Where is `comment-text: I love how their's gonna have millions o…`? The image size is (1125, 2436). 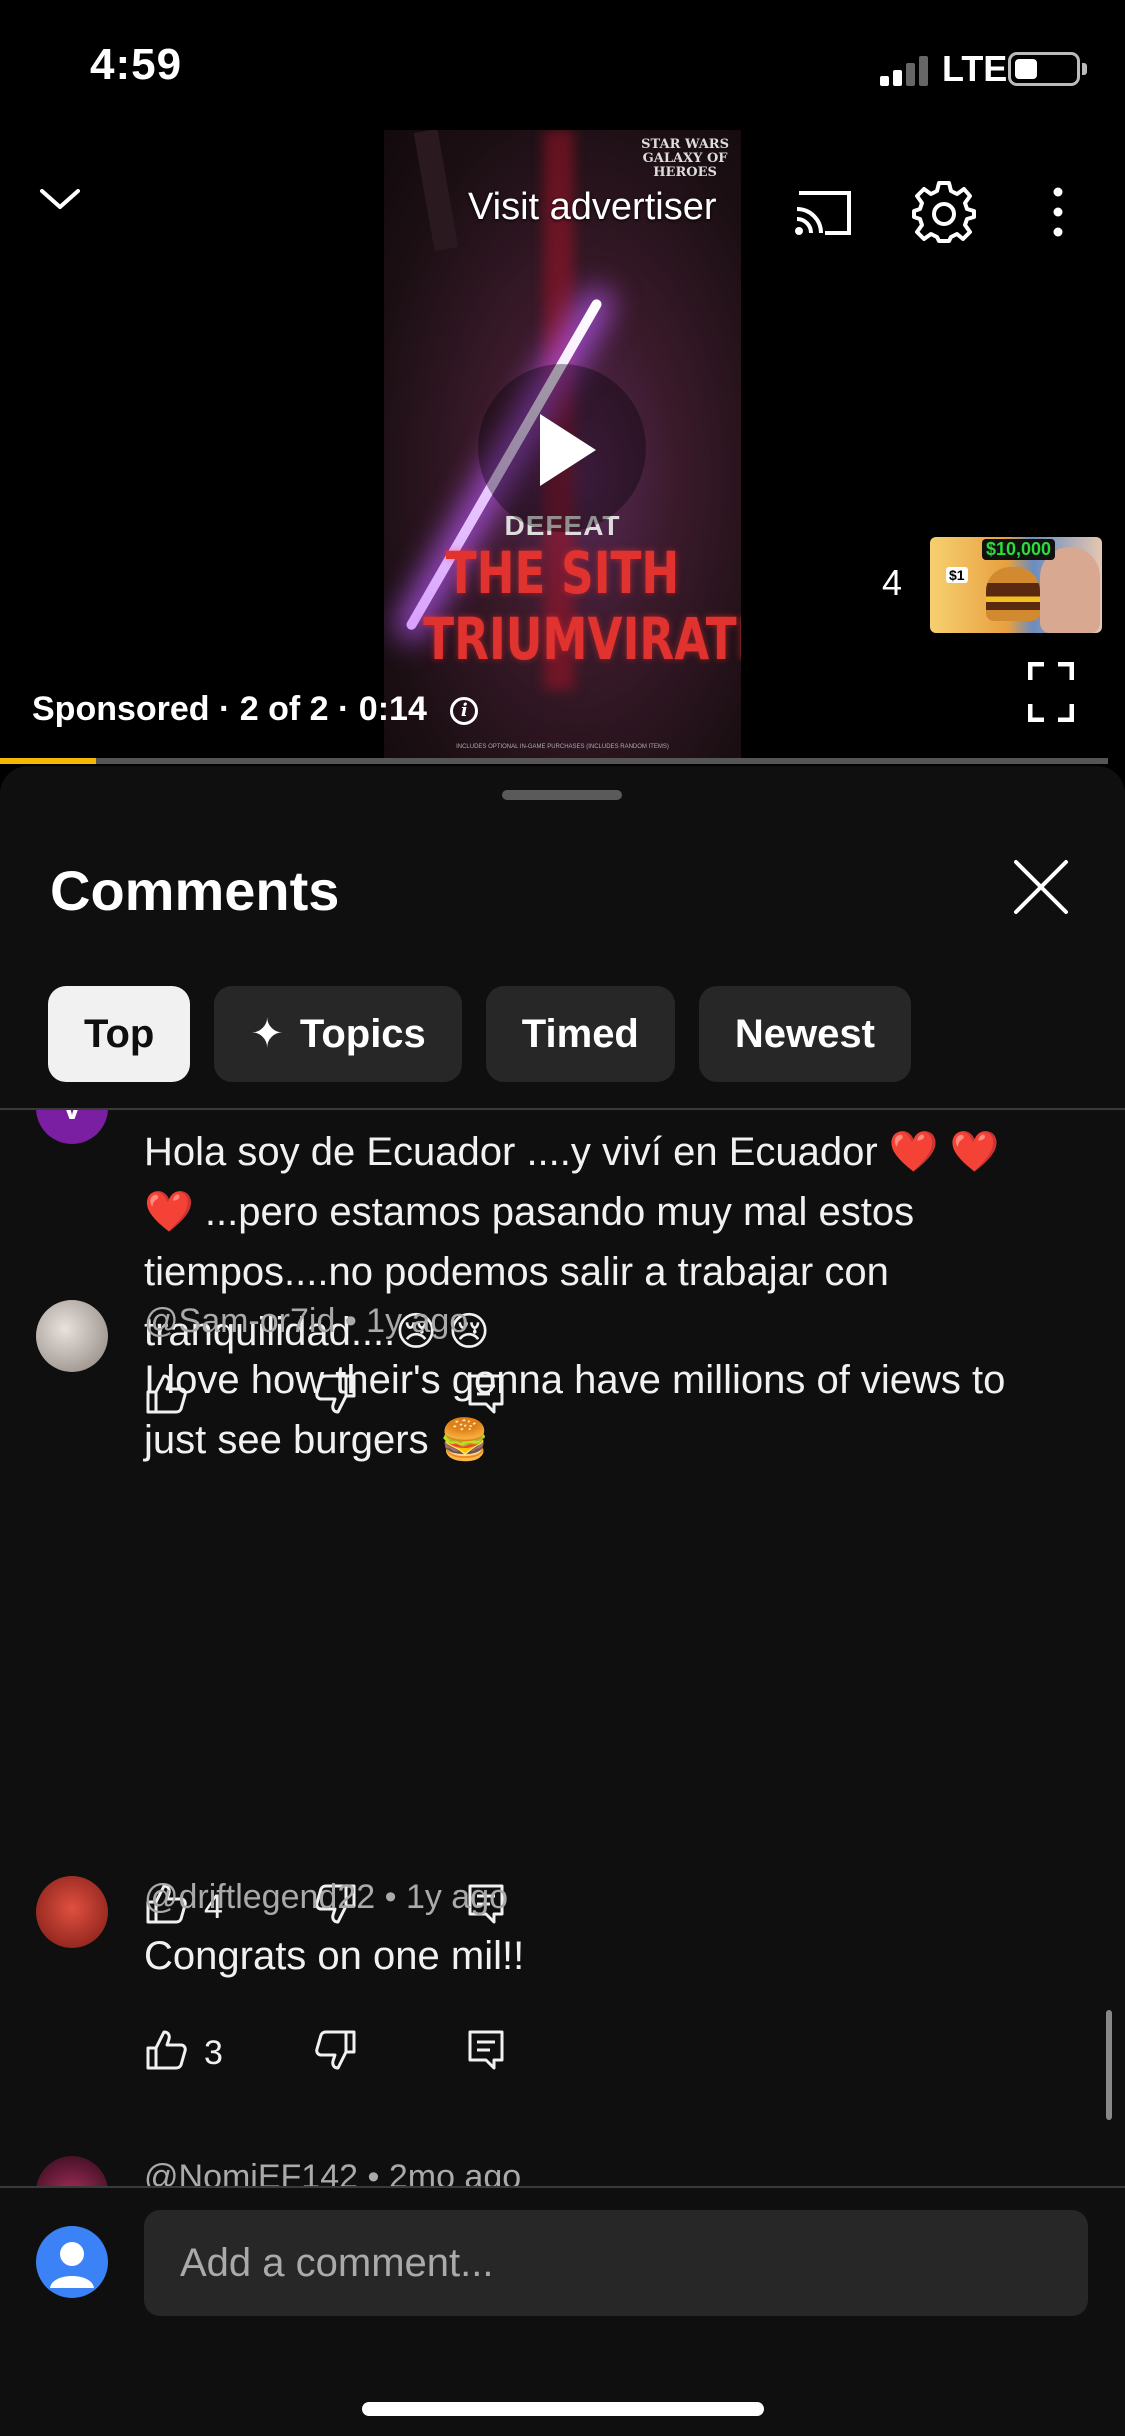
comment-text: I love how their's gonna have millions o… is located at coordinates (575, 1410).